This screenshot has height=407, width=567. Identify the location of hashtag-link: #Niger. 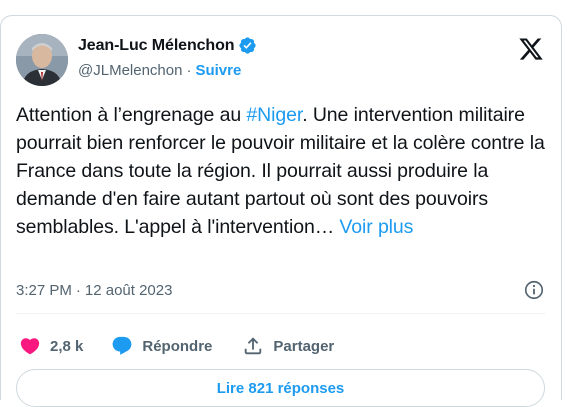
(274, 115).